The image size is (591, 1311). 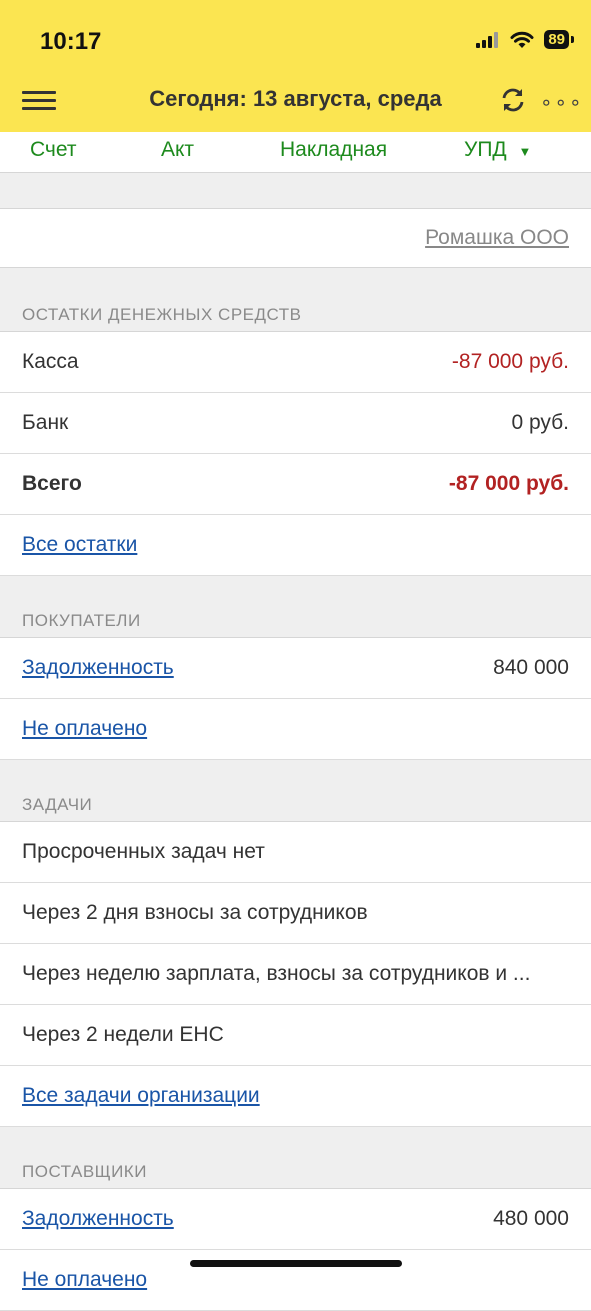 I want to click on task-text: Через 2 недели ЕНС, so click(x=123, y=1034).